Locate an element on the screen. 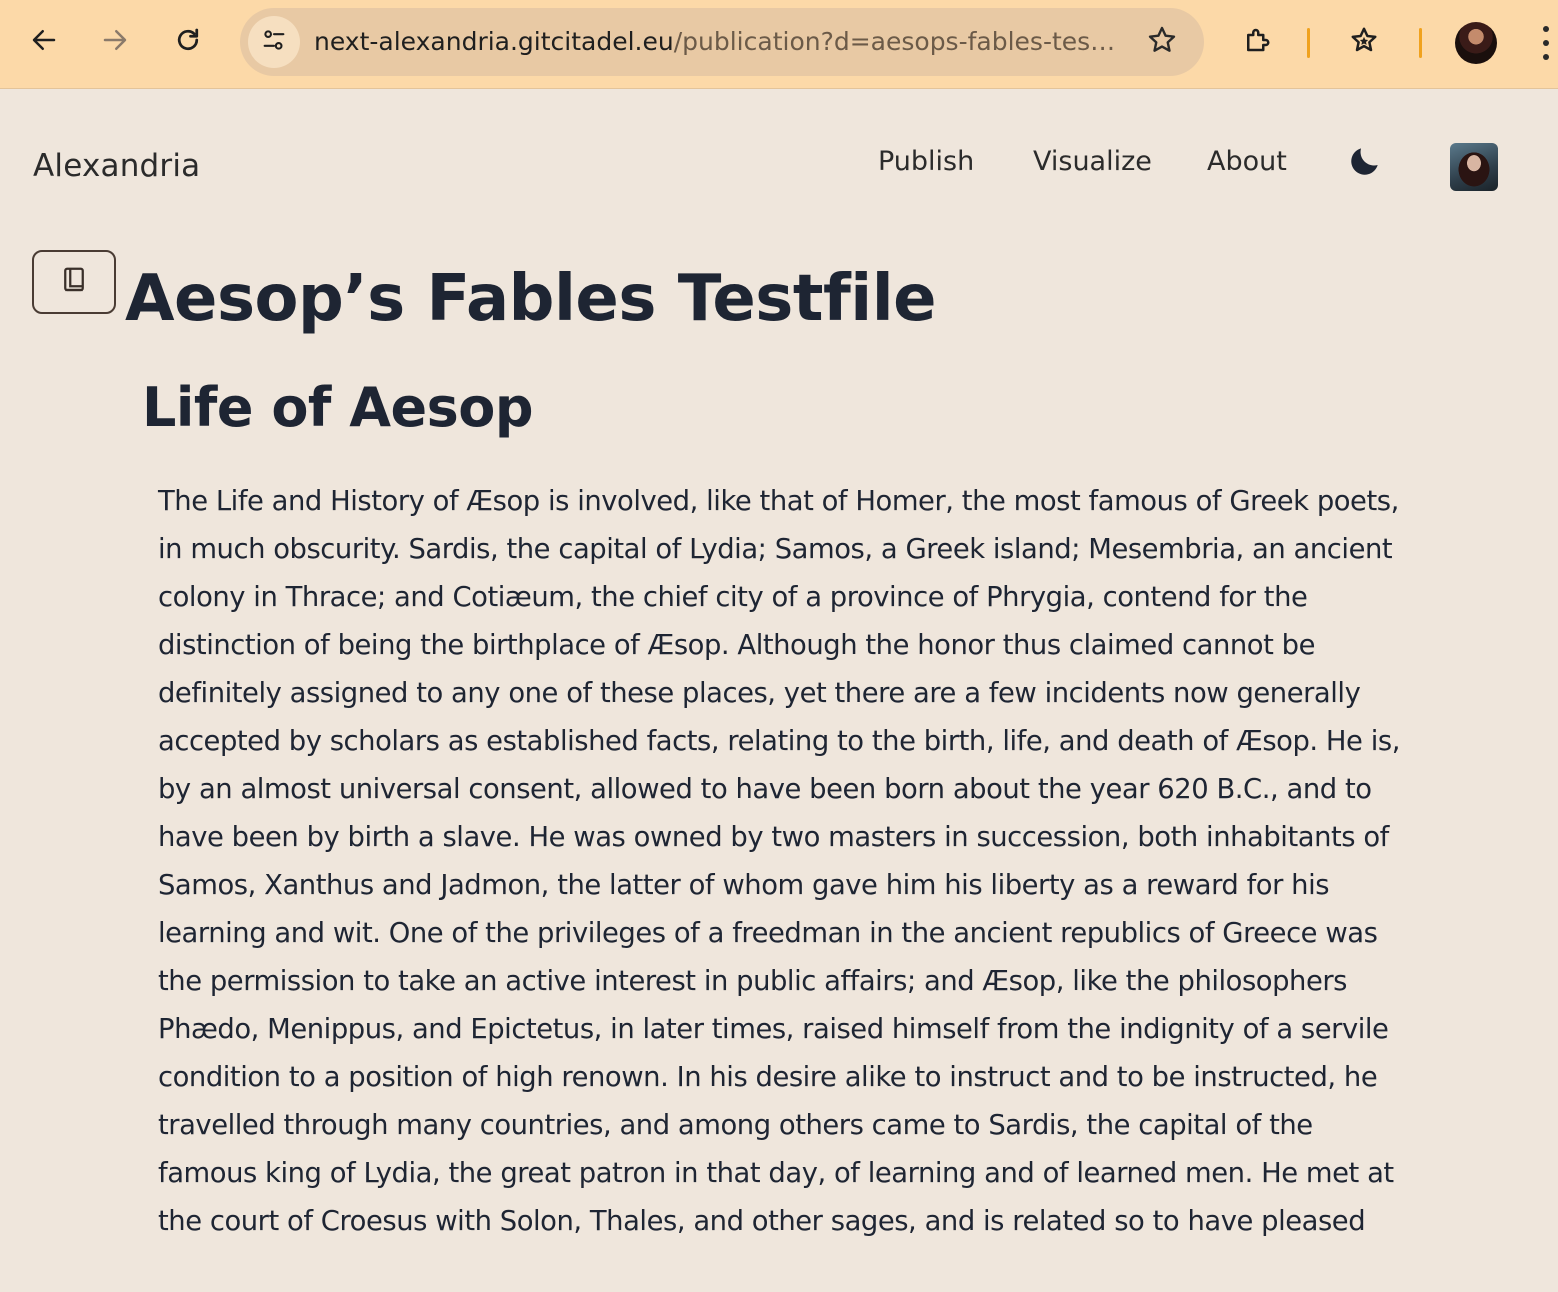  nav-publish: Publish is located at coordinates (926, 161).